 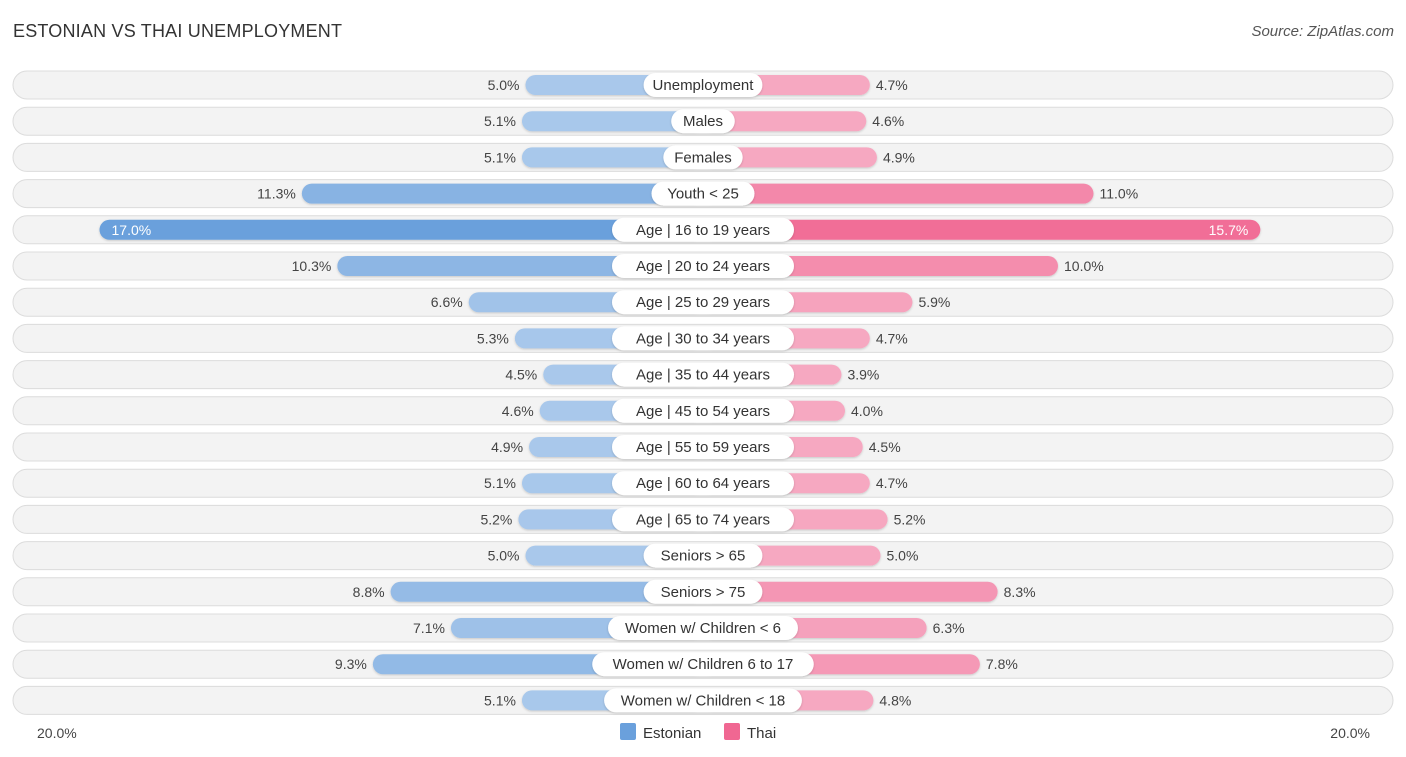 I want to click on category-label: Males, so click(x=703, y=121).